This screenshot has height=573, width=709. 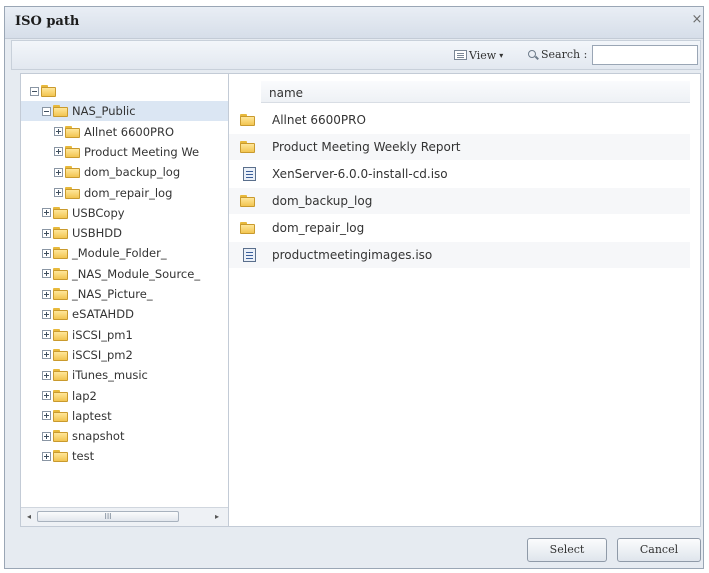 What do you see at coordinates (97, 233) in the screenshot?
I see `tree-item-label: USBHDD` at bounding box center [97, 233].